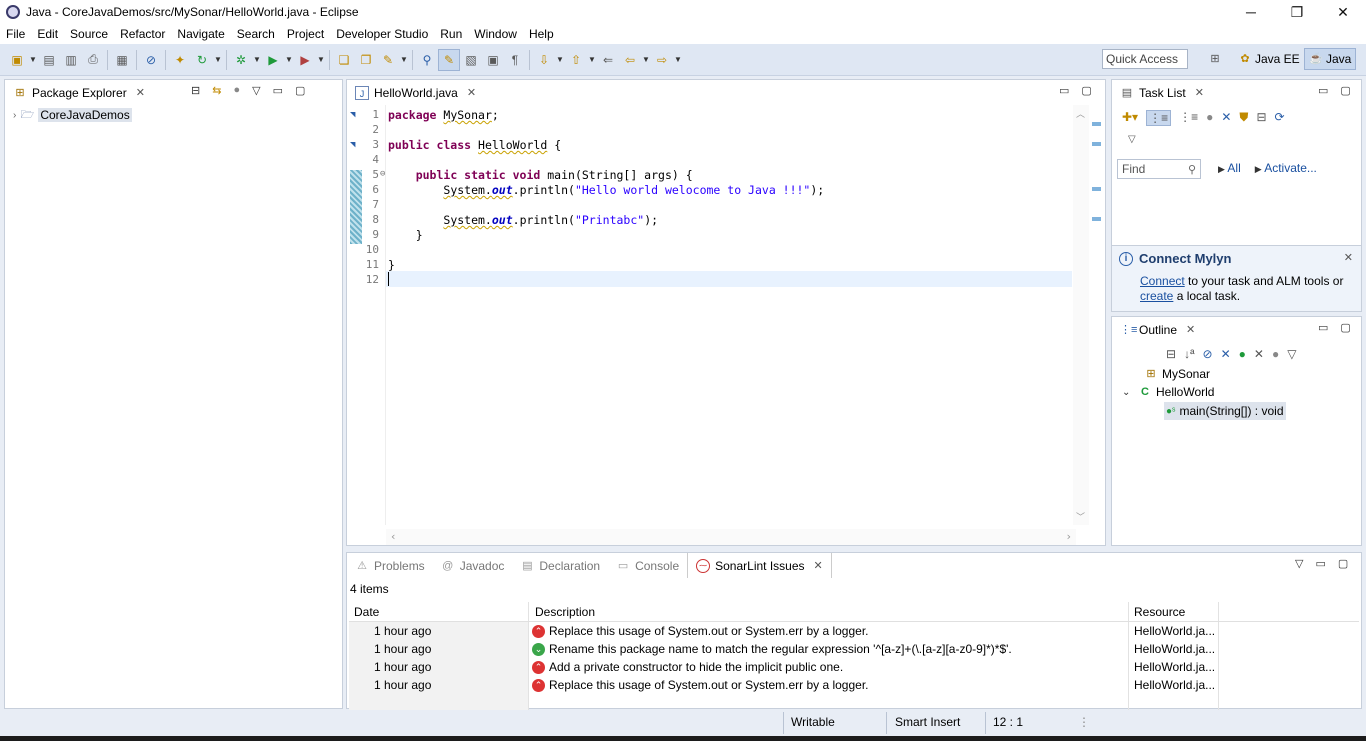 This screenshot has height=741, width=1366. I want to click on forward-icon: ⇨, so click(662, 60).